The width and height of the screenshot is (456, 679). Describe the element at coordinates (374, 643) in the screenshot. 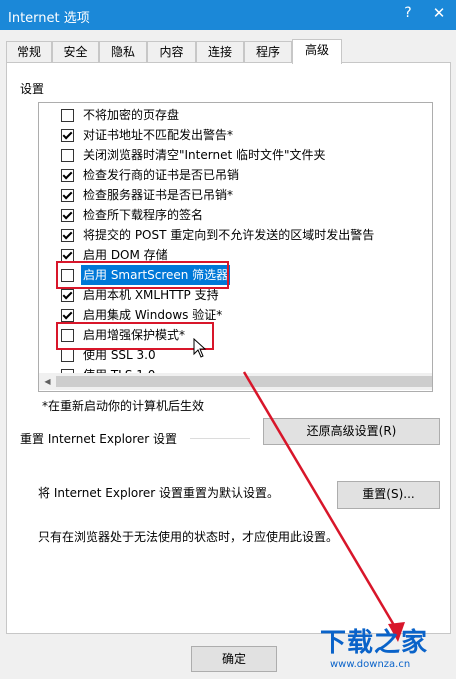

I see `watermark-title: 下载之家` at that location.